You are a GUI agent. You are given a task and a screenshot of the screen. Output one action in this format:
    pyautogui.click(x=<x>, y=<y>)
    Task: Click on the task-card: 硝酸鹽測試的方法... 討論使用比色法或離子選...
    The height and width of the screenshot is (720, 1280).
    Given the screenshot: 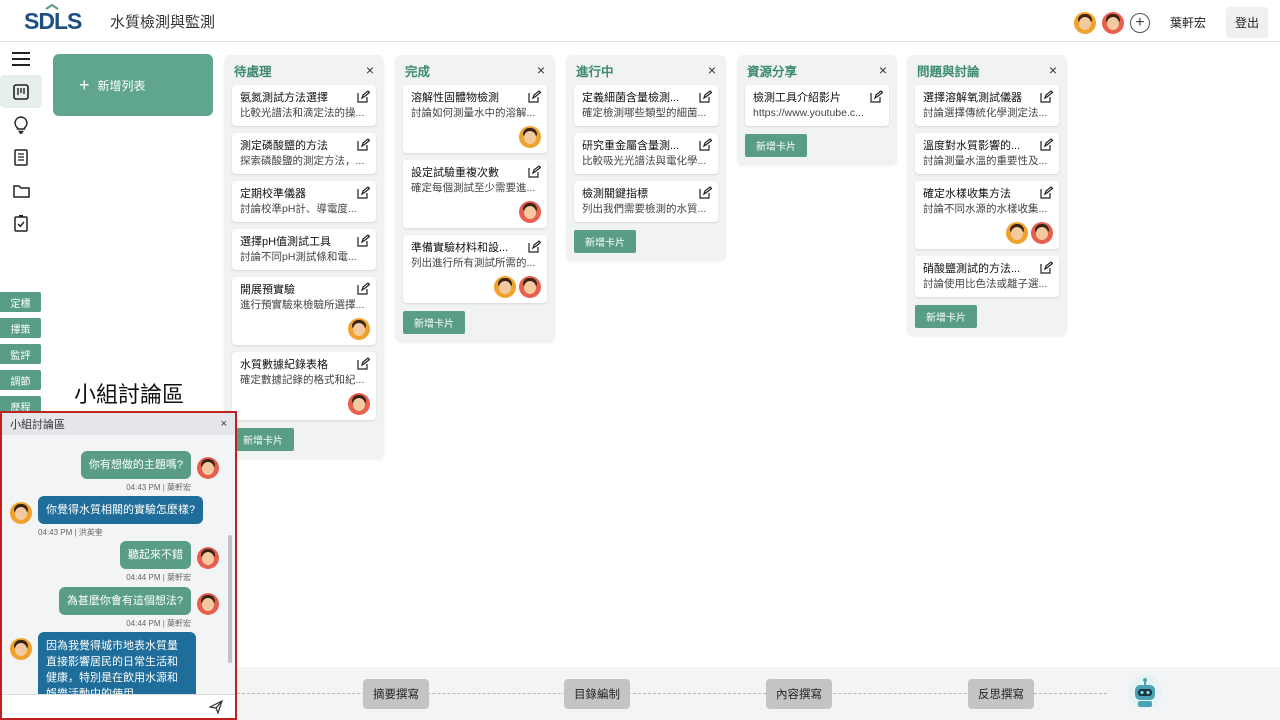 What is the action you would take?
    pyautogui.click(x=987, y=276)
    